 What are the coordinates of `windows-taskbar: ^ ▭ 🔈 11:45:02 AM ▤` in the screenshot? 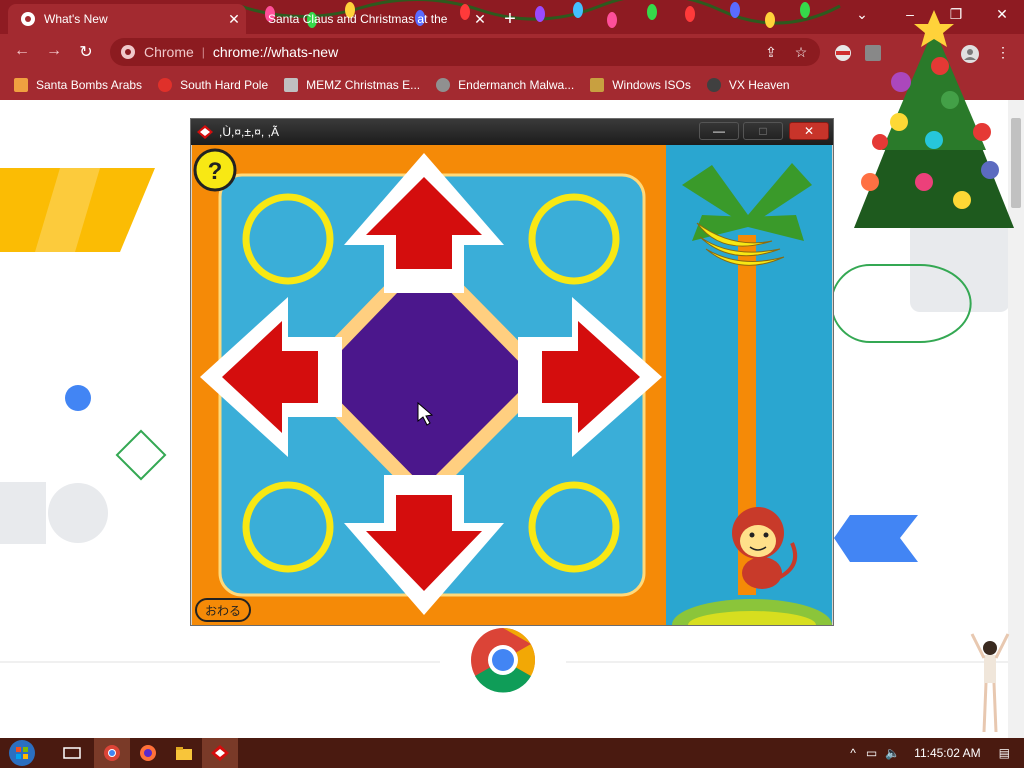 It's located at (512, 753).